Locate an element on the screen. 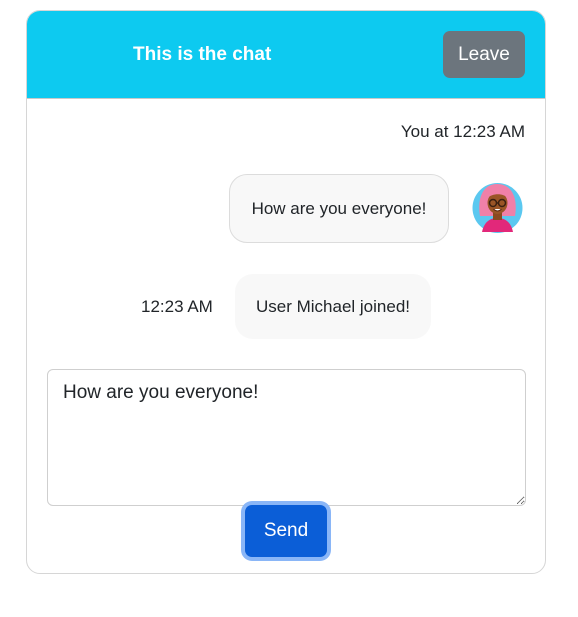 Image resolution: width=578 pixels, height=617 pixels. message-bubble-own: How are you everyone! is located at coordinates (339, 208).